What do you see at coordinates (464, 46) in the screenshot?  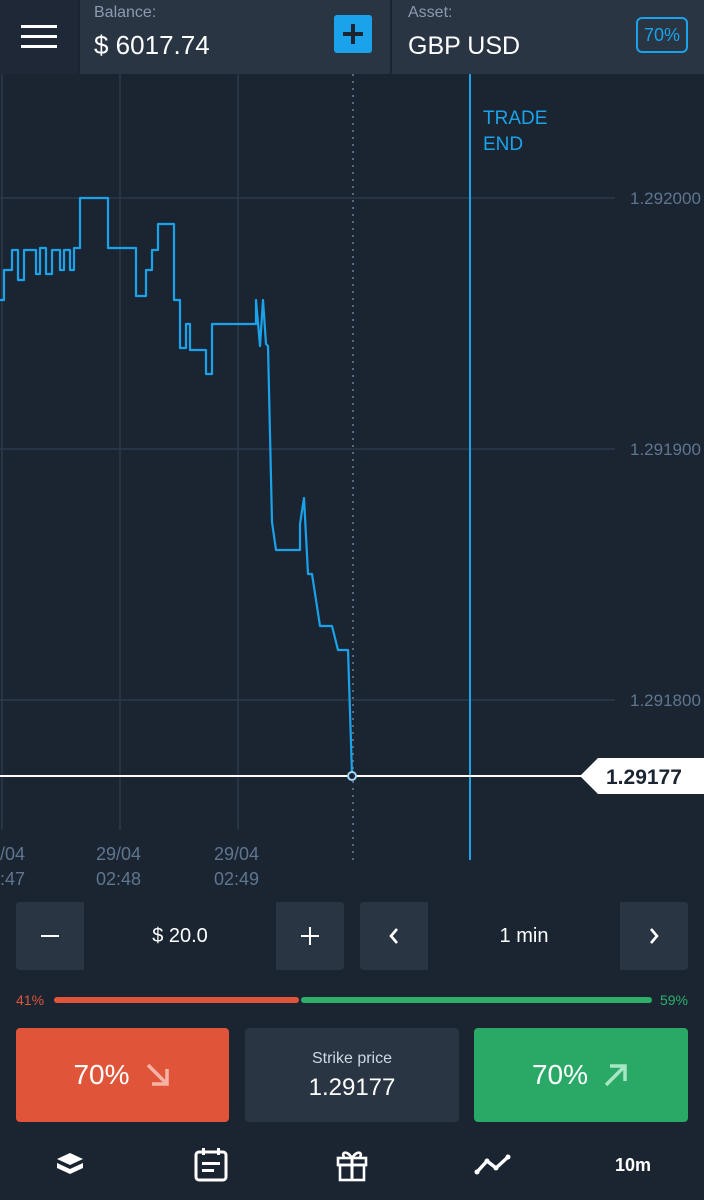 I see `asset-value: GBP USD` at bounding box center [464, 46].